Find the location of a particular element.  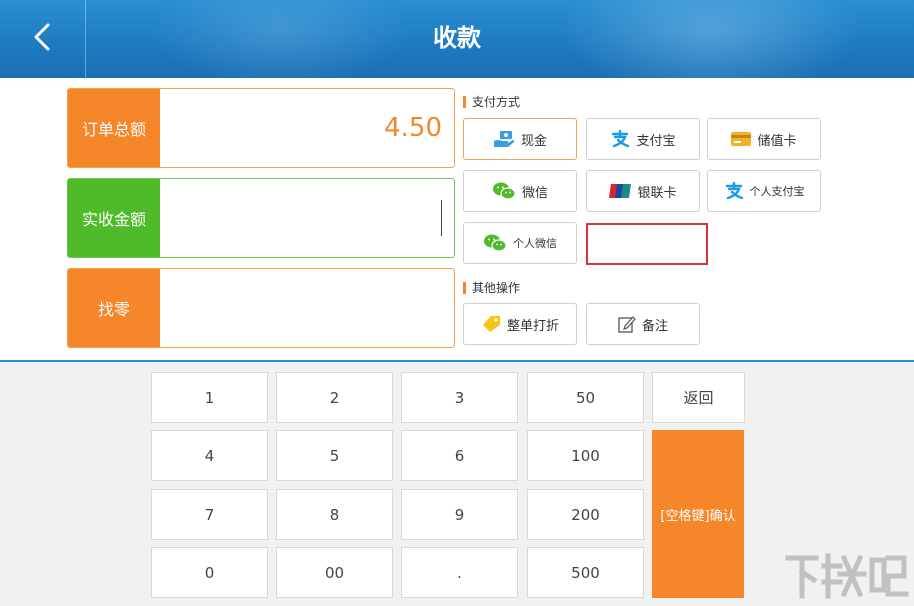

order-total-value: 4.50 is located at coordinates (413, 128).